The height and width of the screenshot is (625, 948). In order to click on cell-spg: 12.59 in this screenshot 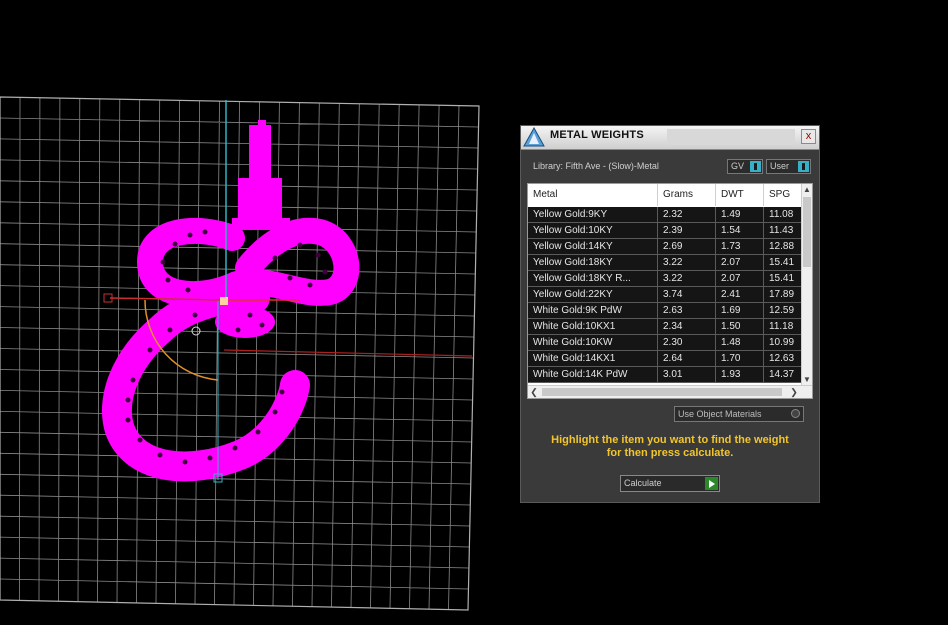, I will do `click(783, 310)`.